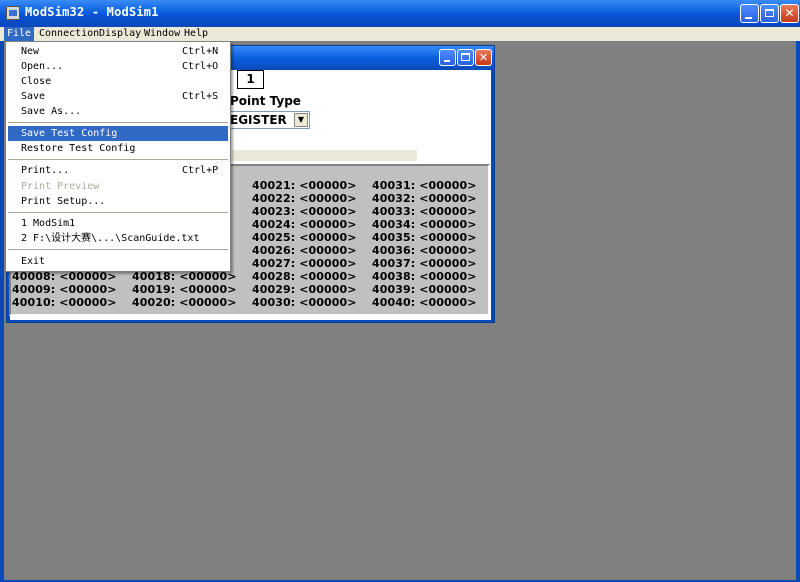  I want to click on register-value: 40019: <00000>, so click(184, 289).